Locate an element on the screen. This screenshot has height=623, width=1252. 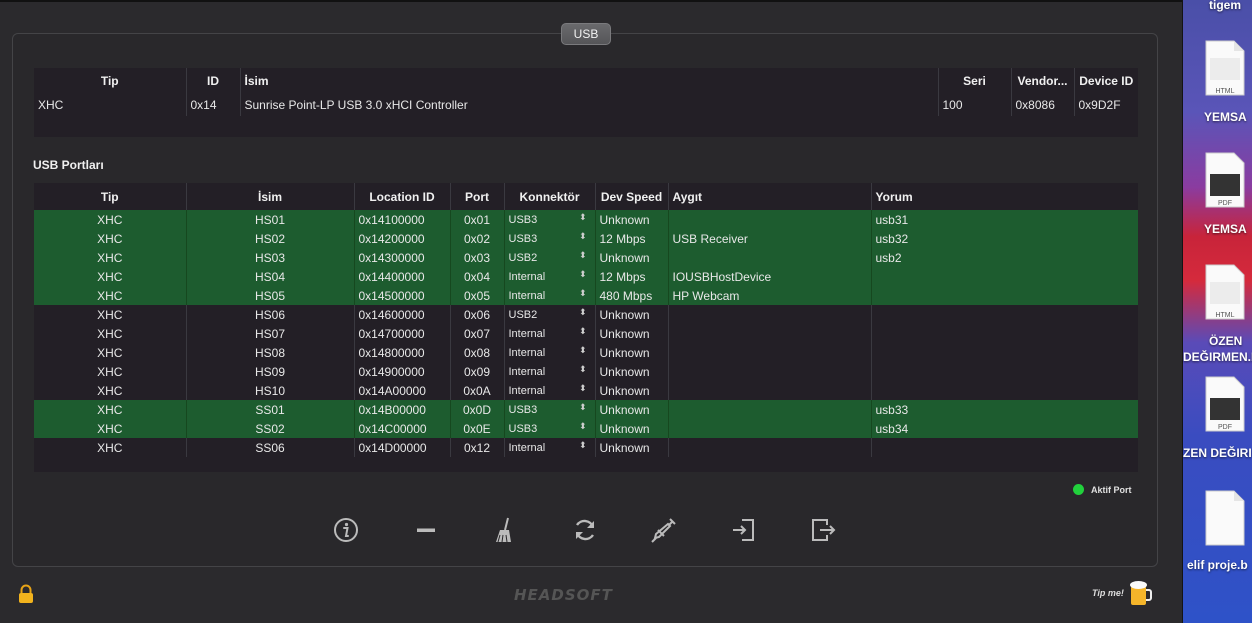
column-header-seri: Seri is located at coordinates (975, 81).